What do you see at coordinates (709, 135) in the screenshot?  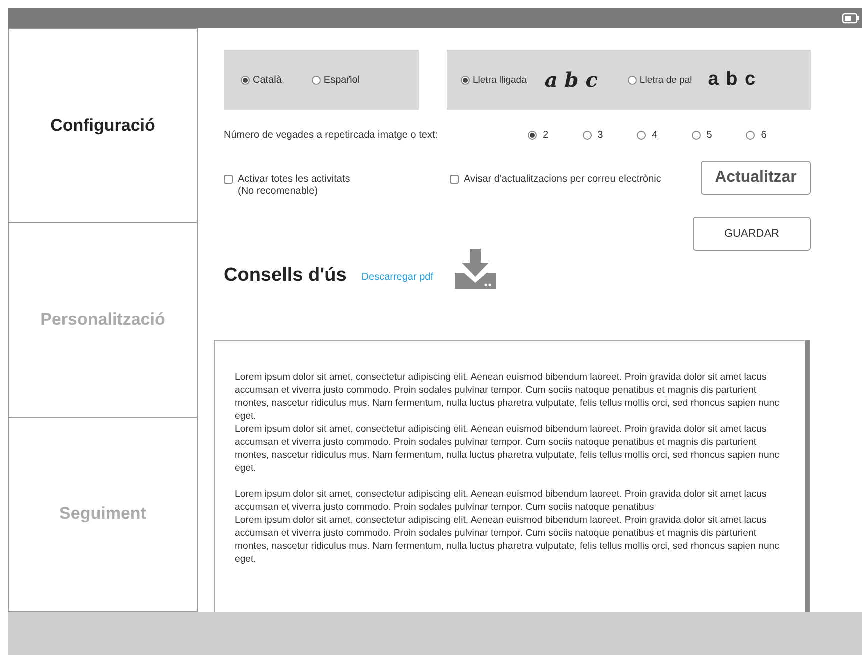 I see `radio-label: 5` at bounding box center [709, 135].